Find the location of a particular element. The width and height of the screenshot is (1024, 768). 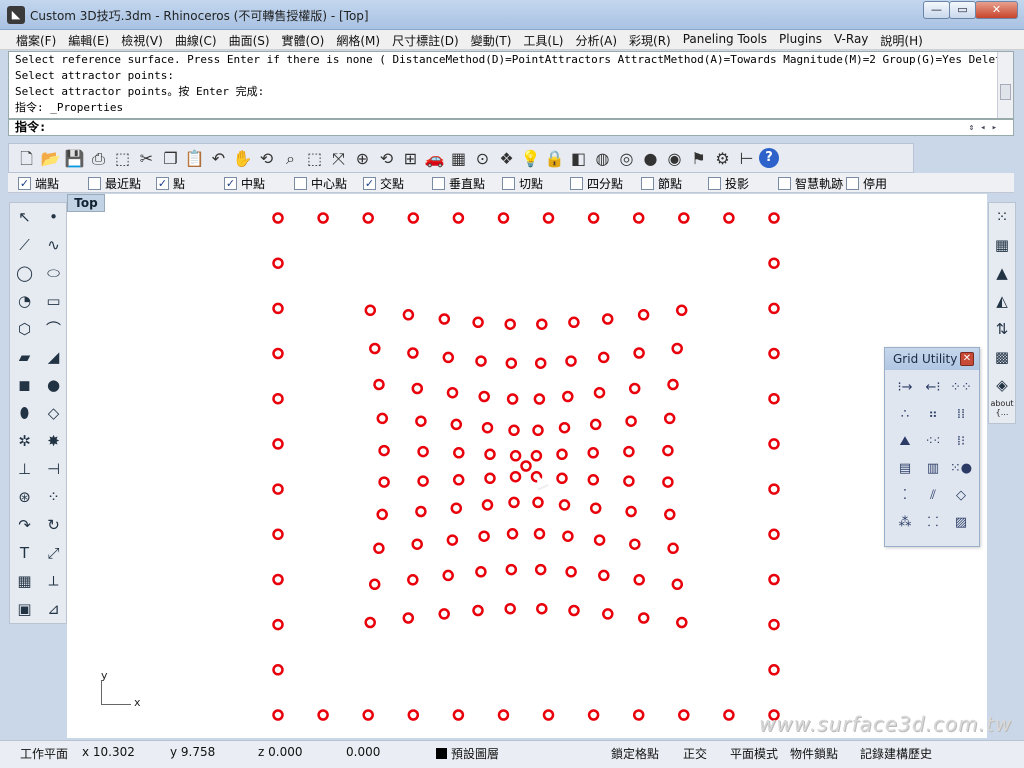

import-icon: ⬚ is located at coordinates (122, 158).